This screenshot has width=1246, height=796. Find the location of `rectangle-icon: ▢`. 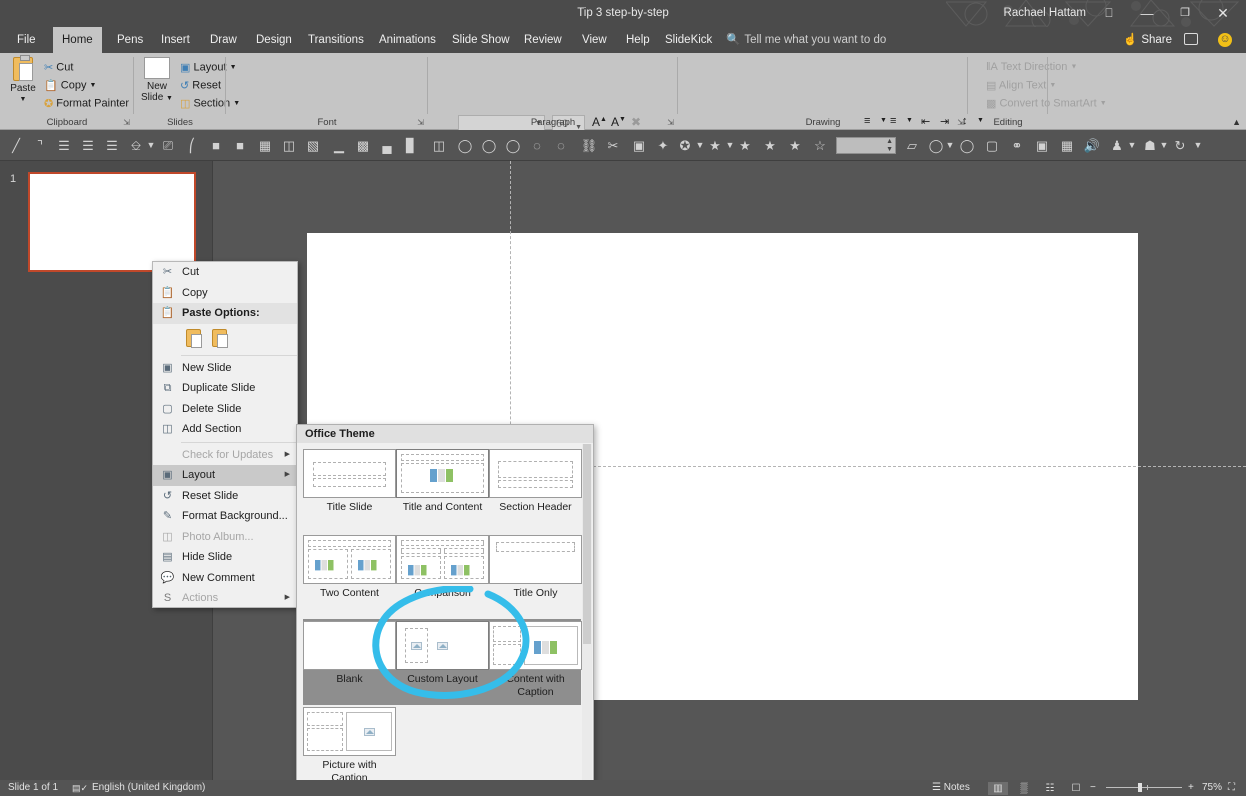

rectangle-icon: ▢ is located at coordinates (992, 145).